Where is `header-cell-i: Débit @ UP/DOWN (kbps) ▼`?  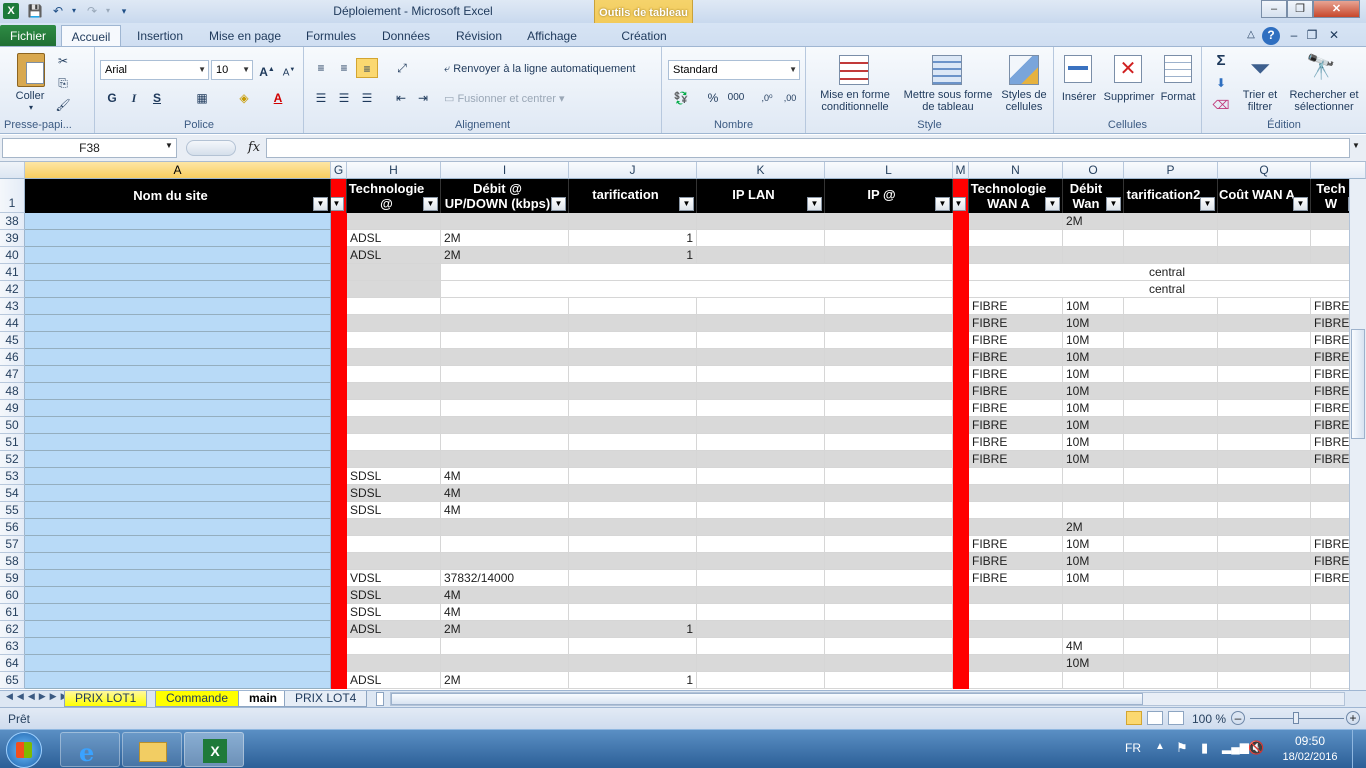
header-cell-i: Débit @ UP/DOWN (kbps) ▼ is located at coordinates (505, 196).